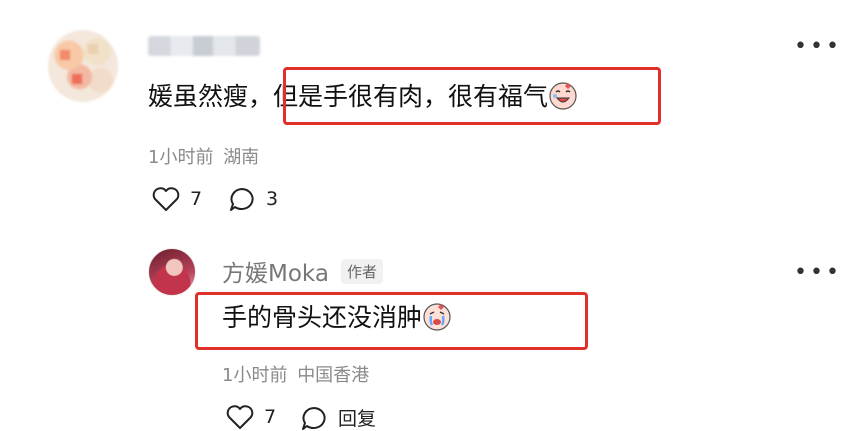 This screenshot has width=865, height=431. What do you see at coordinates (357, 419) in the screenshot?
I see `reply-reply-label: 回复` at bounding box center [357, 419].